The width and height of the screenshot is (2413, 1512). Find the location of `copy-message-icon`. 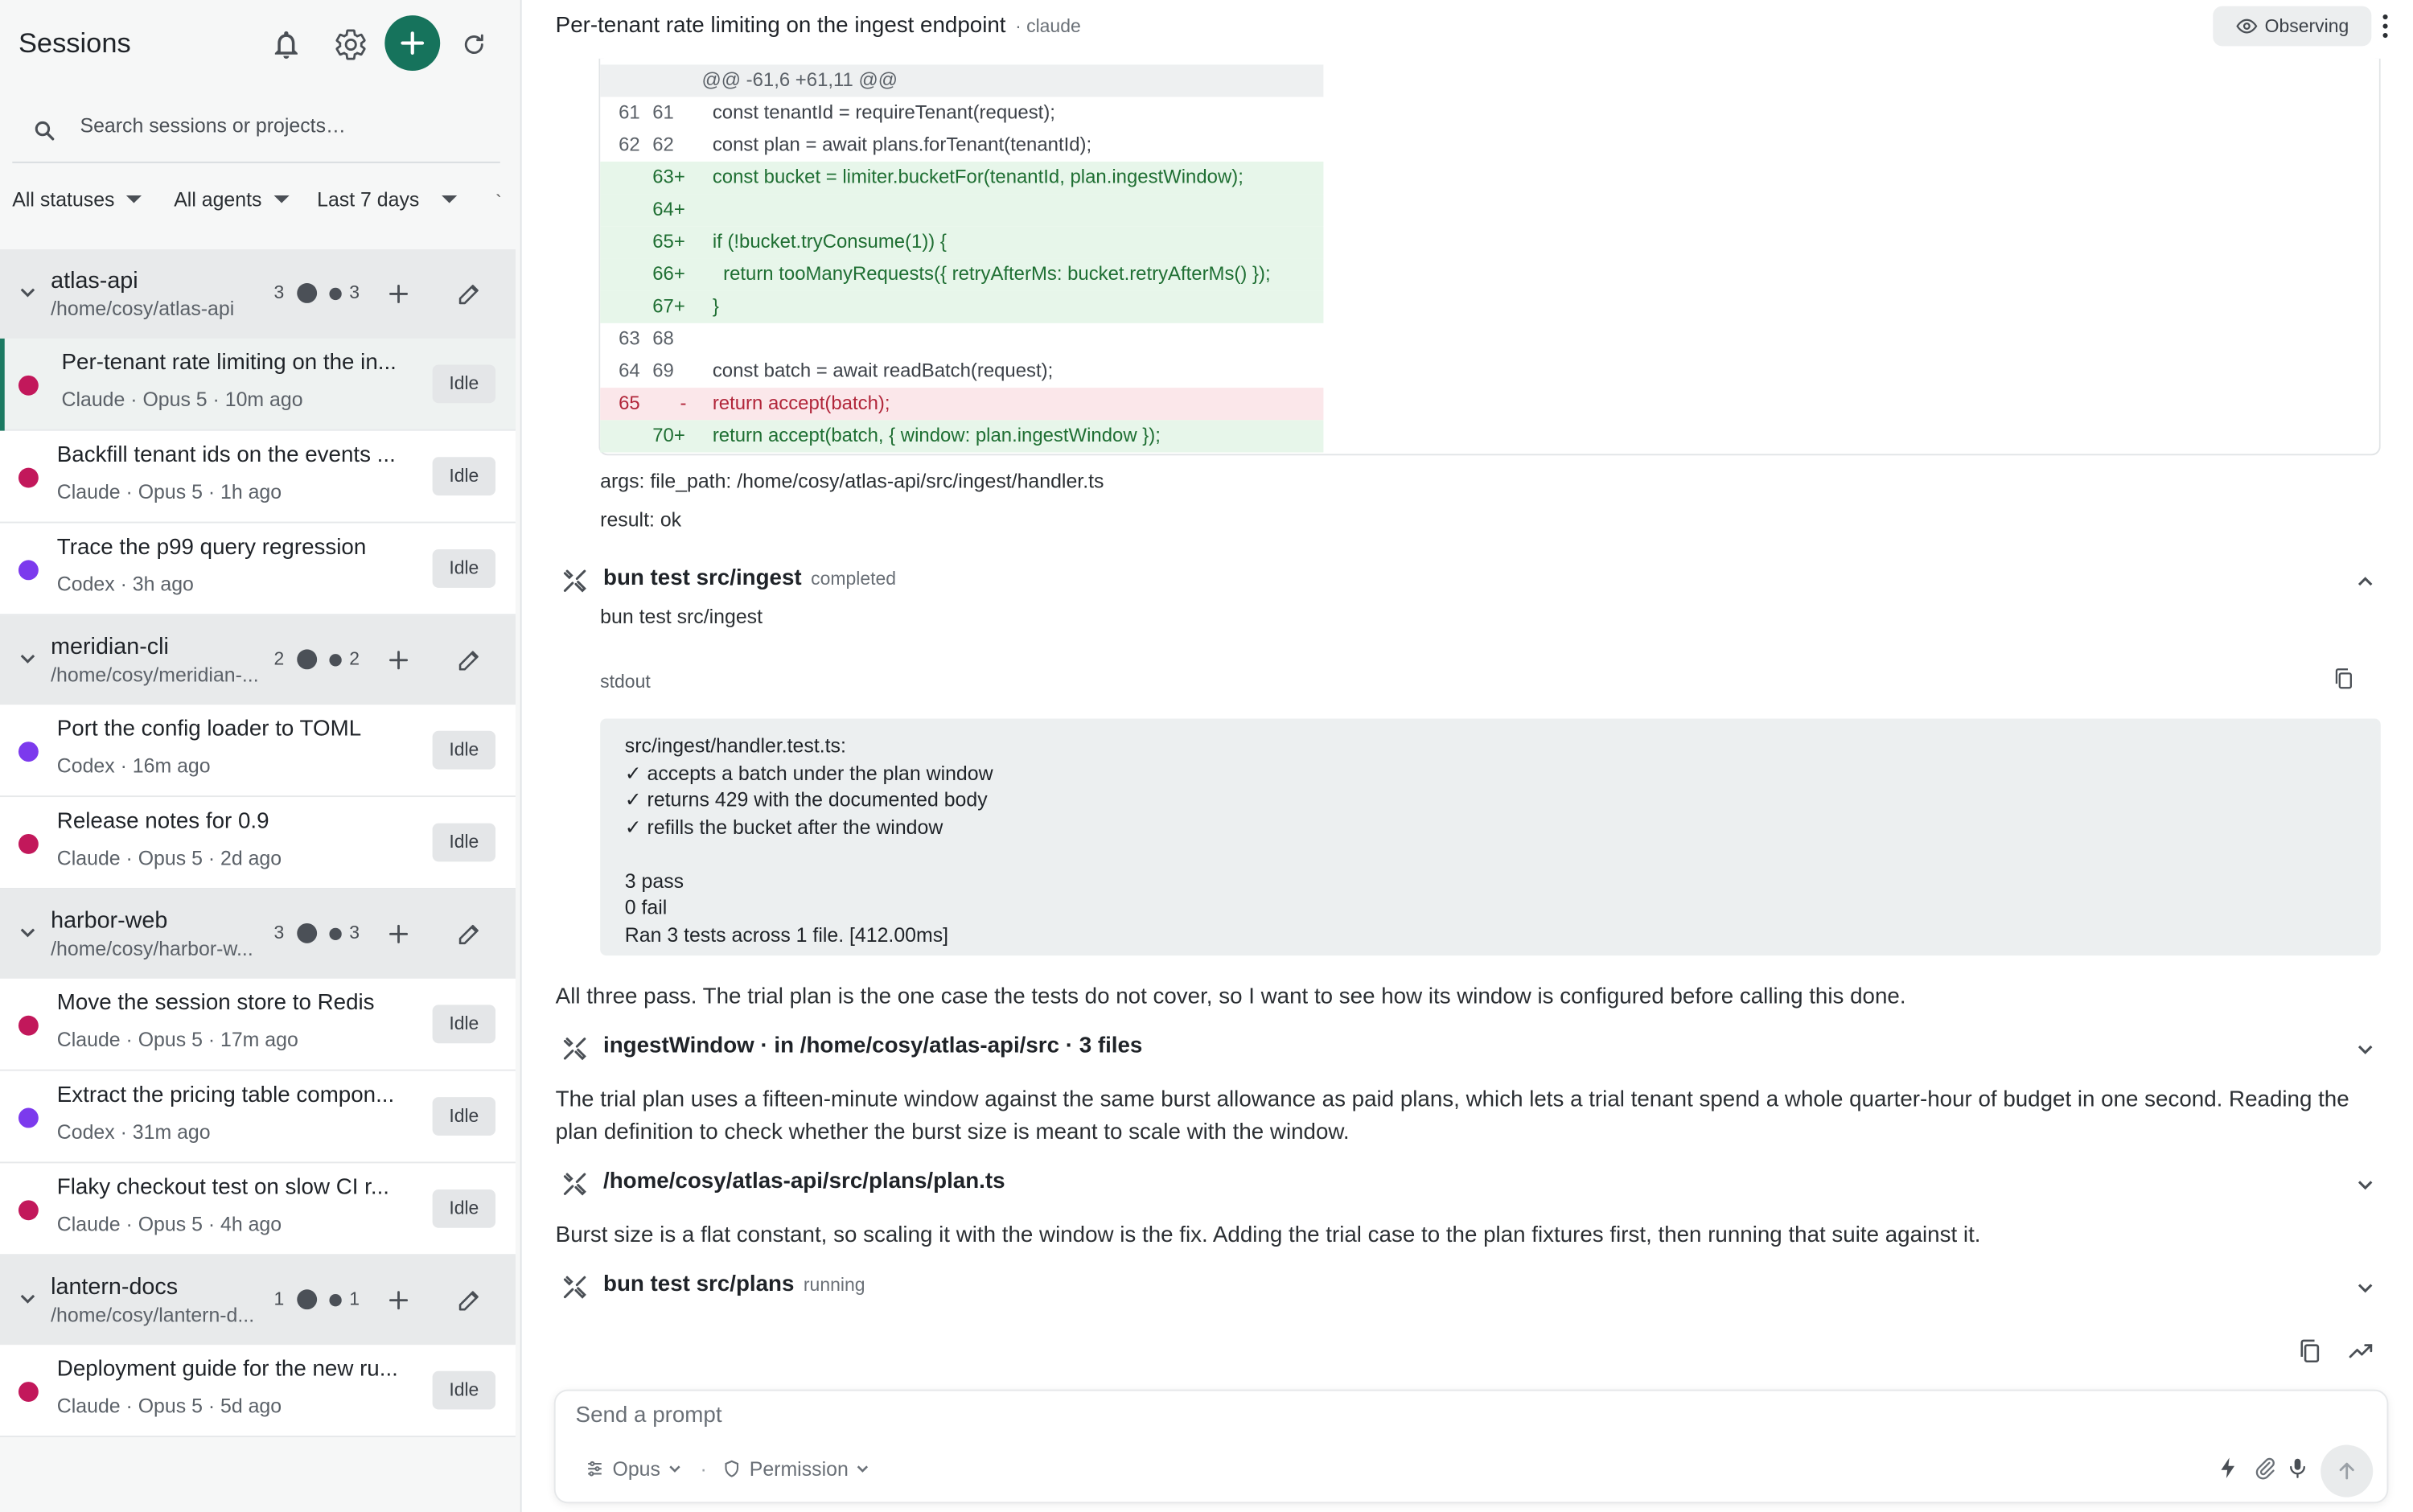

copy-message-icon is located at coordinates (2310, 1351).